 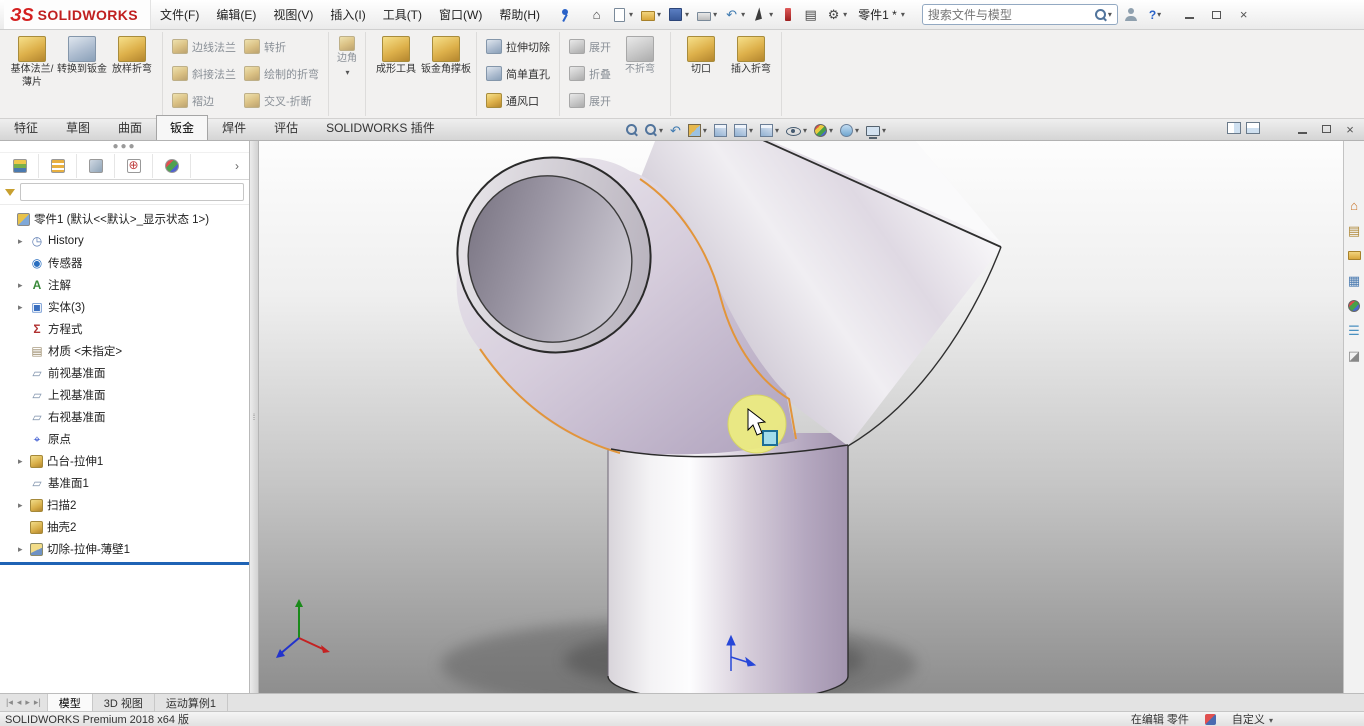 What do you see at coordinates (236, 14) in the screenshot?
I see `menu-edit: 编辑(E)` at bounding box center [236, 14].